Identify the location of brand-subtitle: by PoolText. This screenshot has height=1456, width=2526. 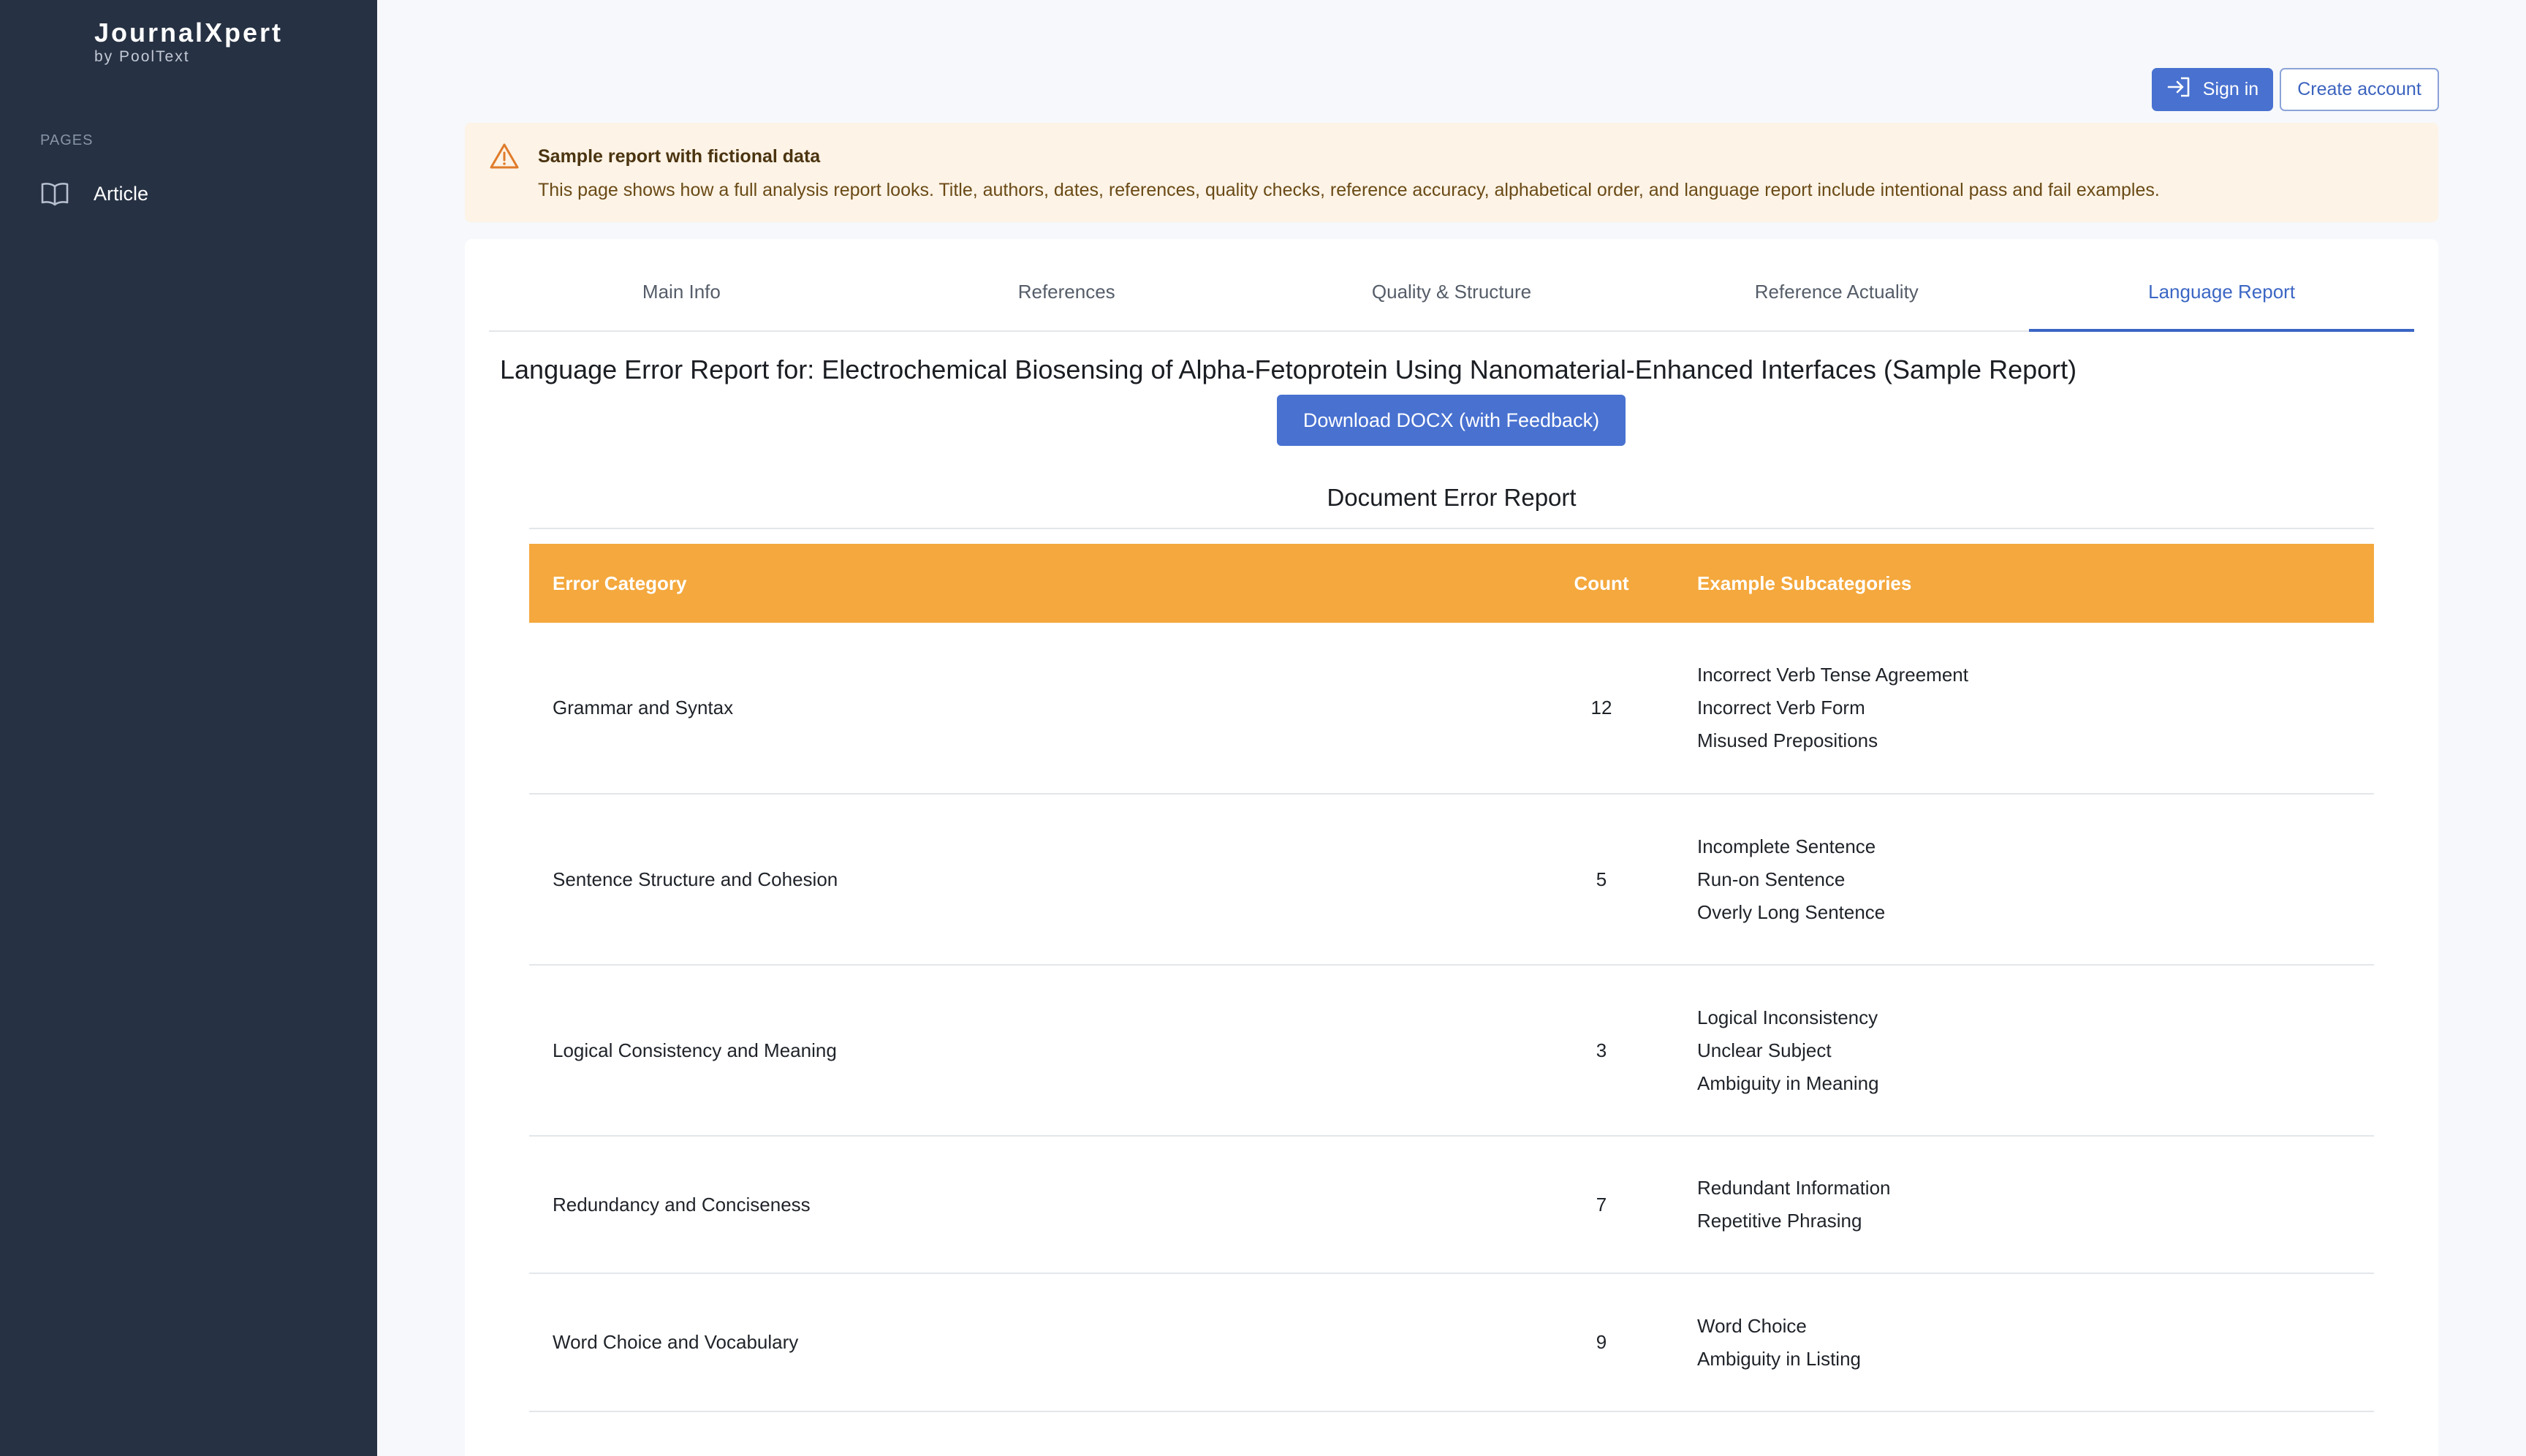
(142, 56).